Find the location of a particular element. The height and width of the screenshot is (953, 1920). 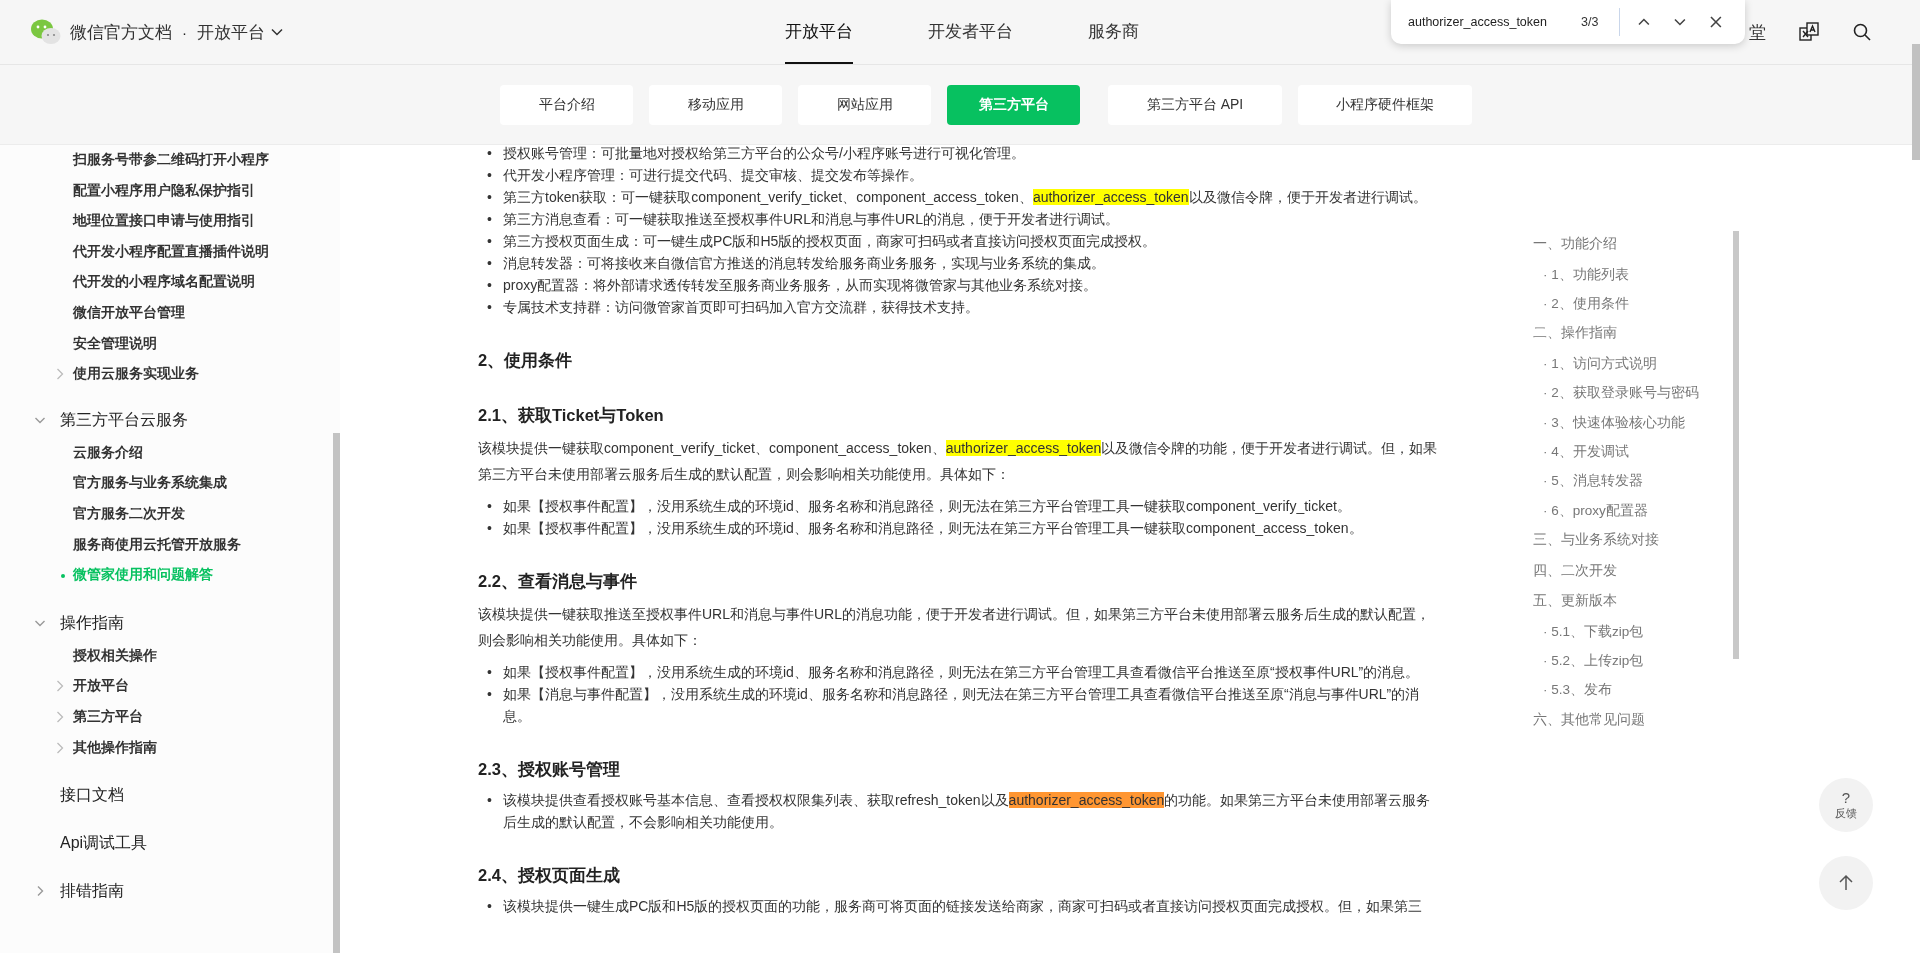

section-heading: 2.2、查看消息与事件 is located at coordinates (558, 581).